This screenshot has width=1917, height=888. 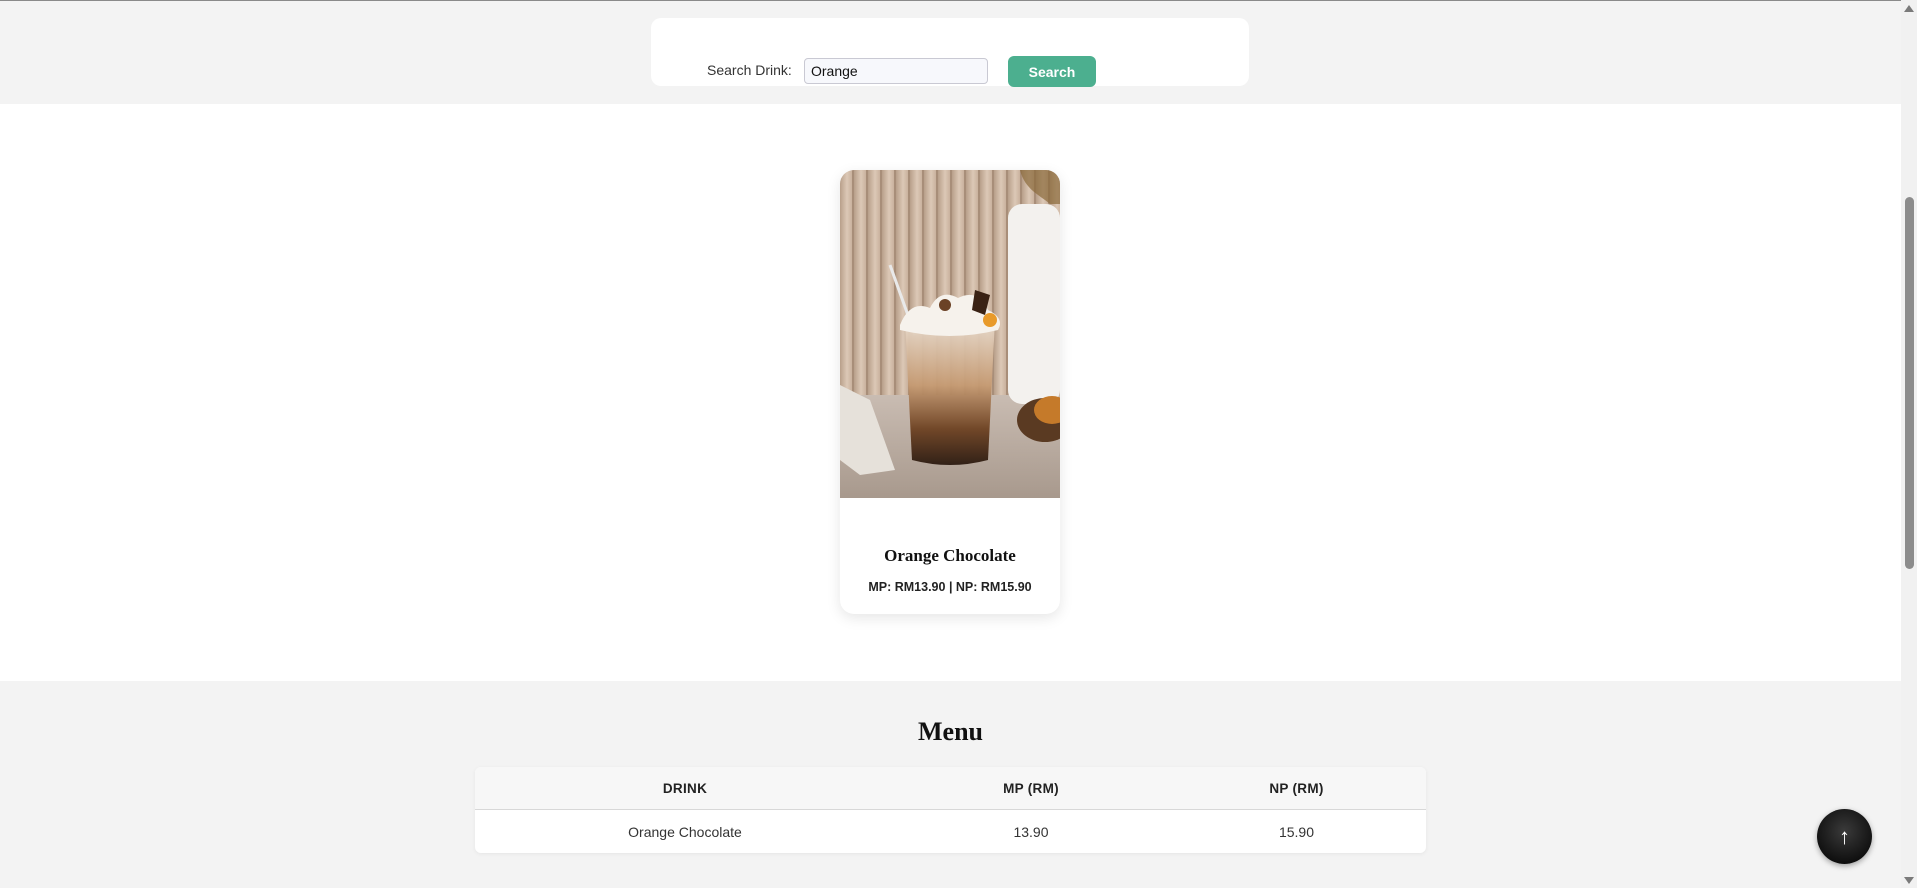 I want to click on column-header-np: NP (RM), so click(x=1296, y=788).